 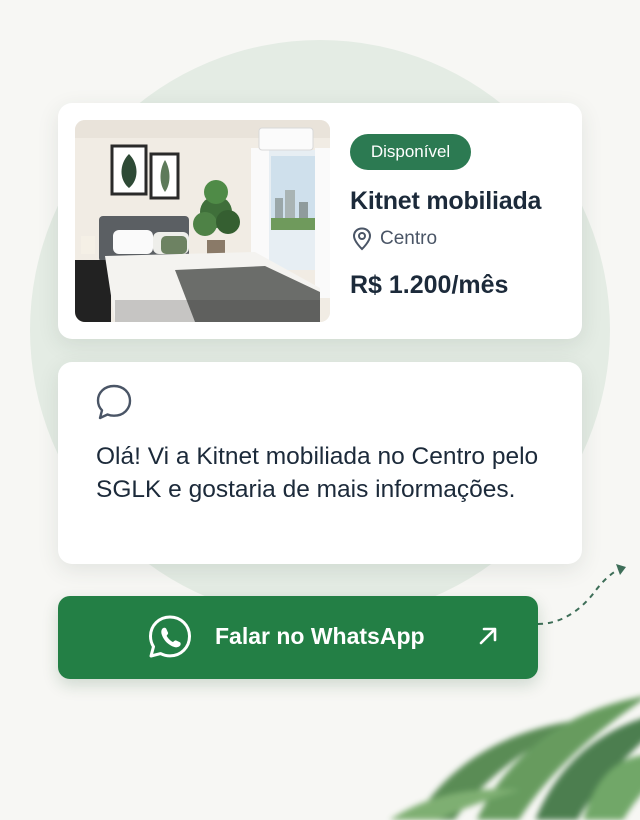 I want to click on listing-location: Centro, so click(x=394, y=239).